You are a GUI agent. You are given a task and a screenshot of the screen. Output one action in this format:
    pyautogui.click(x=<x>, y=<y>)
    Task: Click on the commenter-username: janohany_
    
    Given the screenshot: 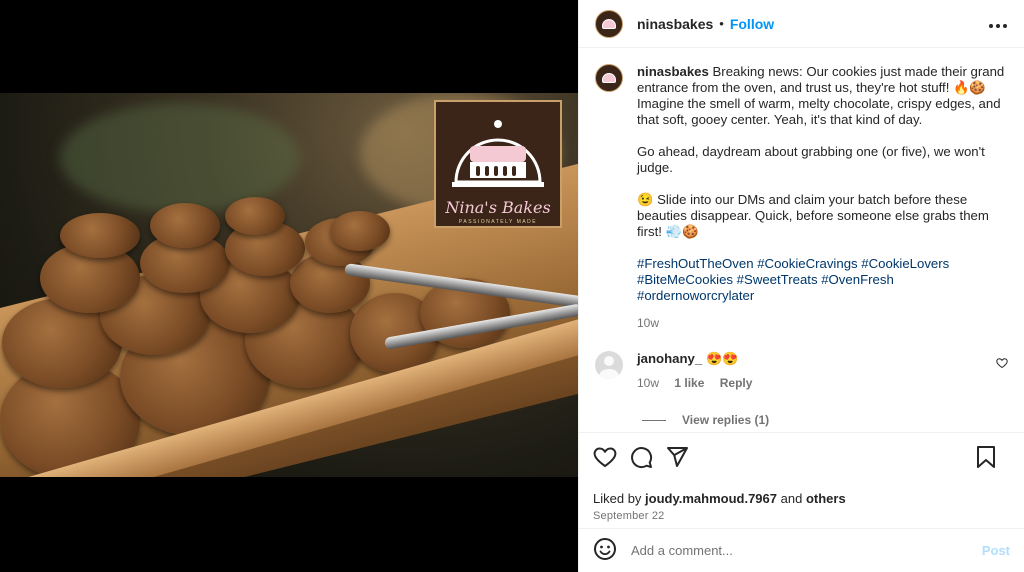 What is the action you would take?
    pyautogui.click(x=669, y=358)
    